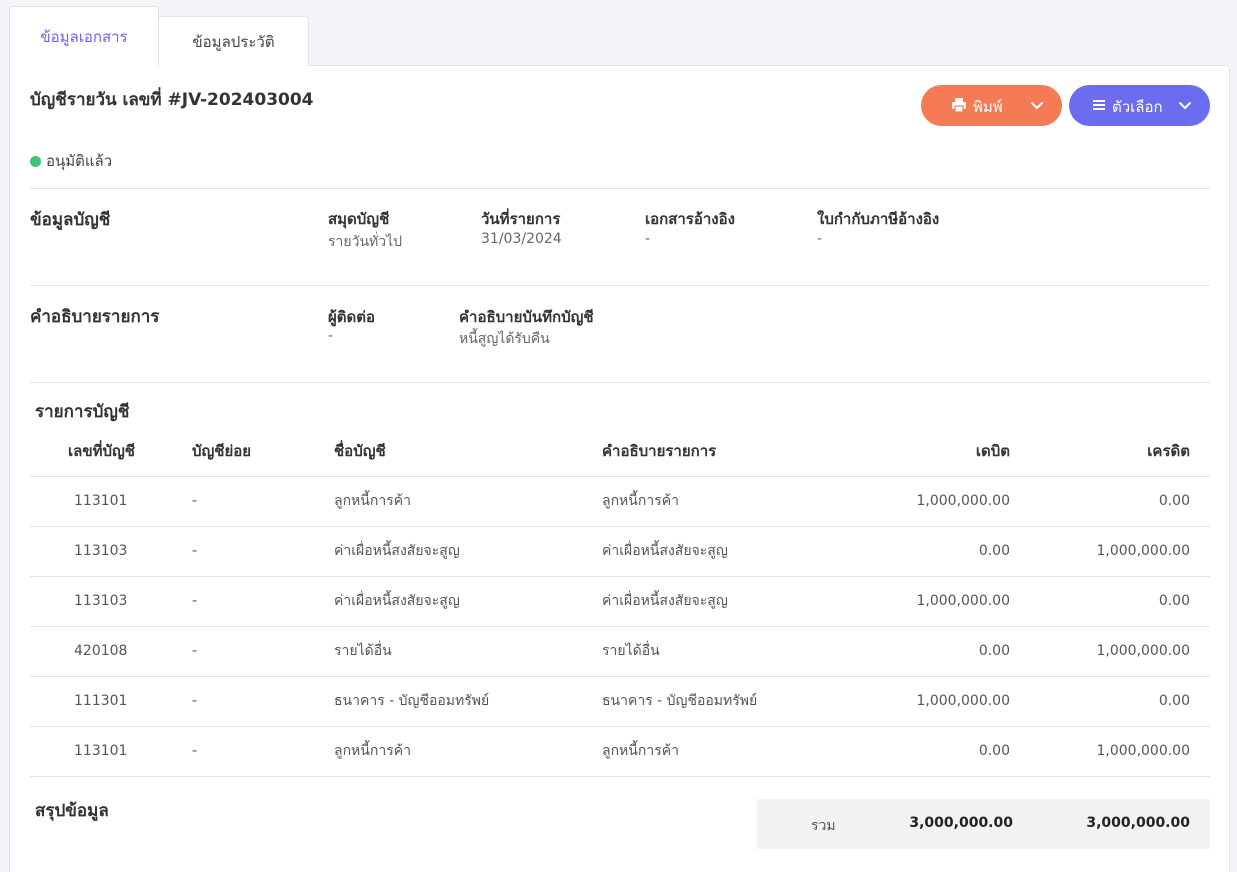 This screenshot has width=1237, height=872. Describe the element at coordinates (690, 219) in the screenshot. I see `reference-doc-label: เอกสารอ้างอิง` at that location.